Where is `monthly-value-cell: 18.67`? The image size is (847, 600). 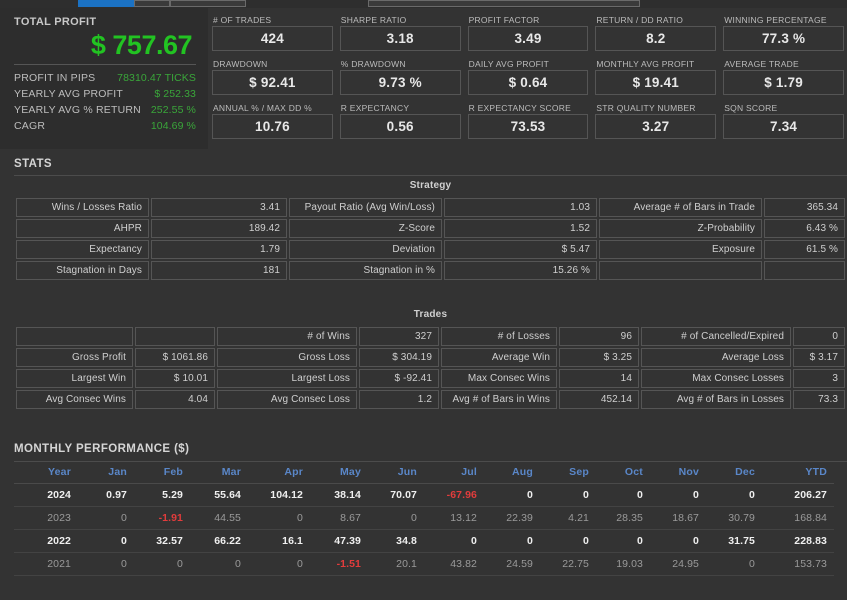
monthly-value-cell: 18.67 is located at coordinates (678, 518).